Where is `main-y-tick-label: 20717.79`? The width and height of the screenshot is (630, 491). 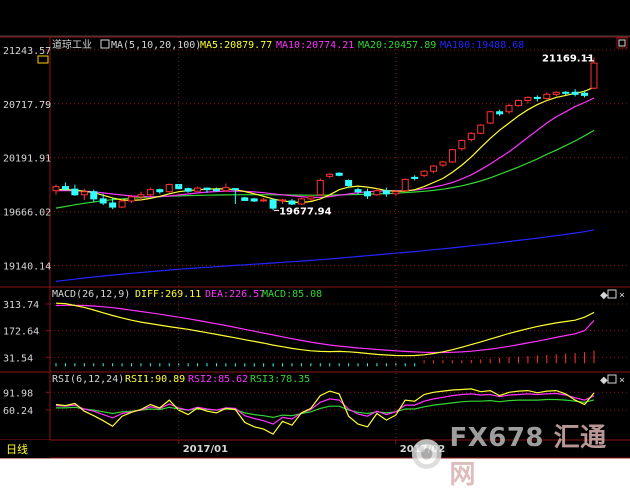 main-y-tick-label: 20717.79 is located at coordinates (27, 105).